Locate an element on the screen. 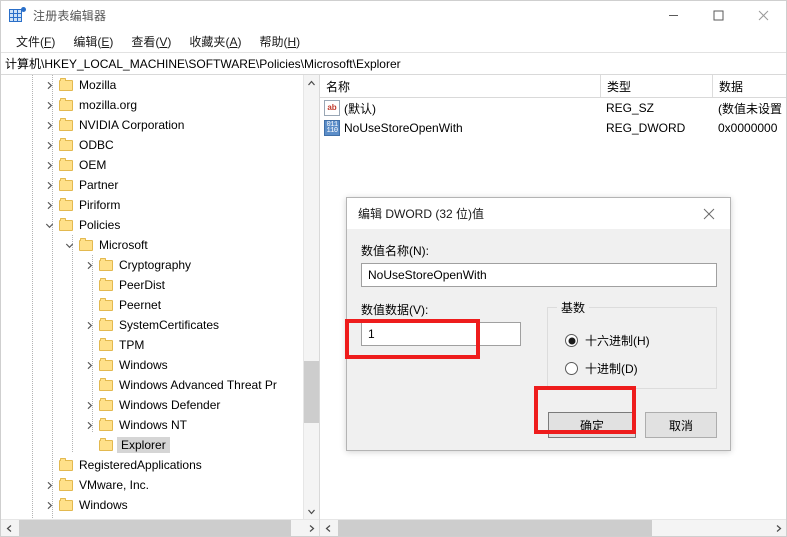  value-data-text: (数值未设置 is located at coordinates (750, 108).